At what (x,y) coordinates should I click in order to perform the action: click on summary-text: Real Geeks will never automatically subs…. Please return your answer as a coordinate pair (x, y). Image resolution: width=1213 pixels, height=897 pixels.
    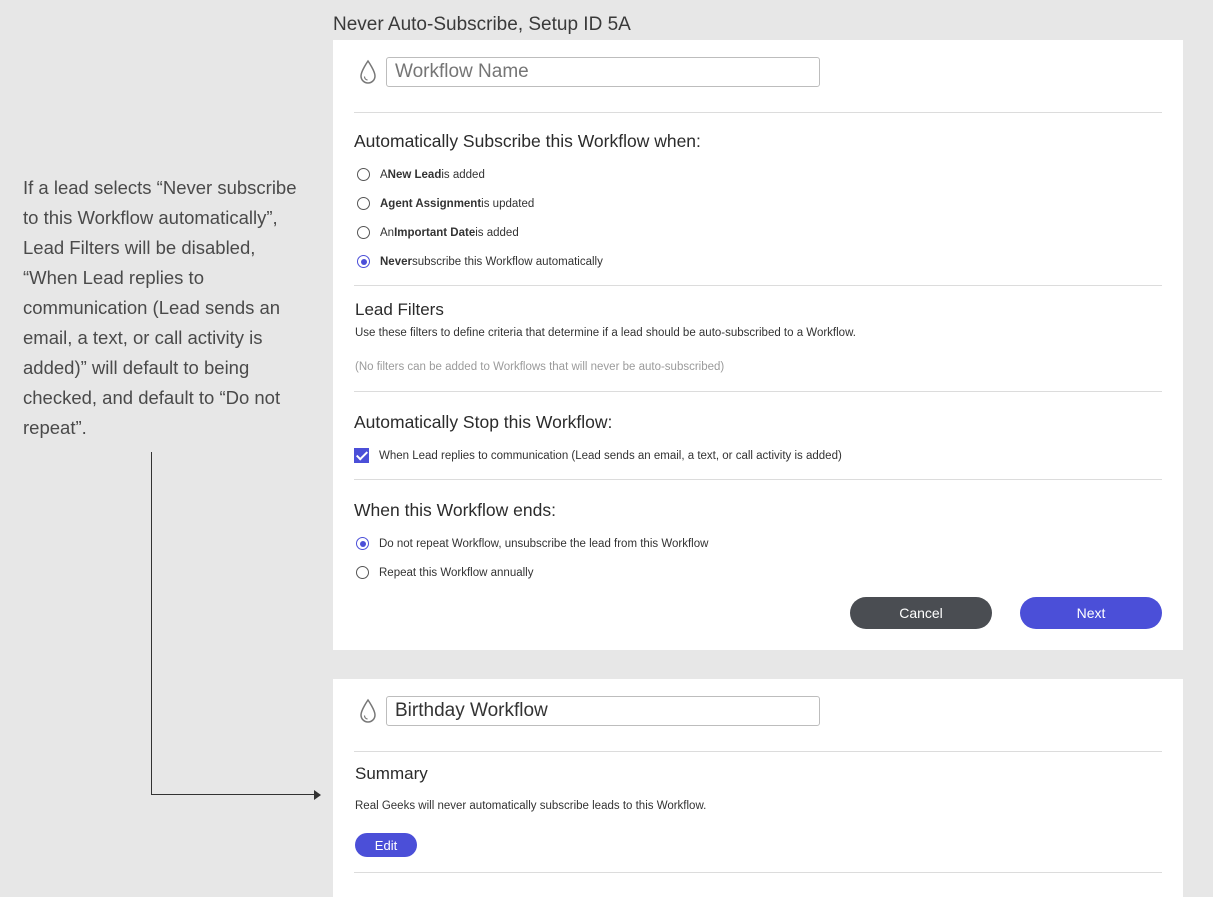
    Looking at the image, I should click on (531, 806).